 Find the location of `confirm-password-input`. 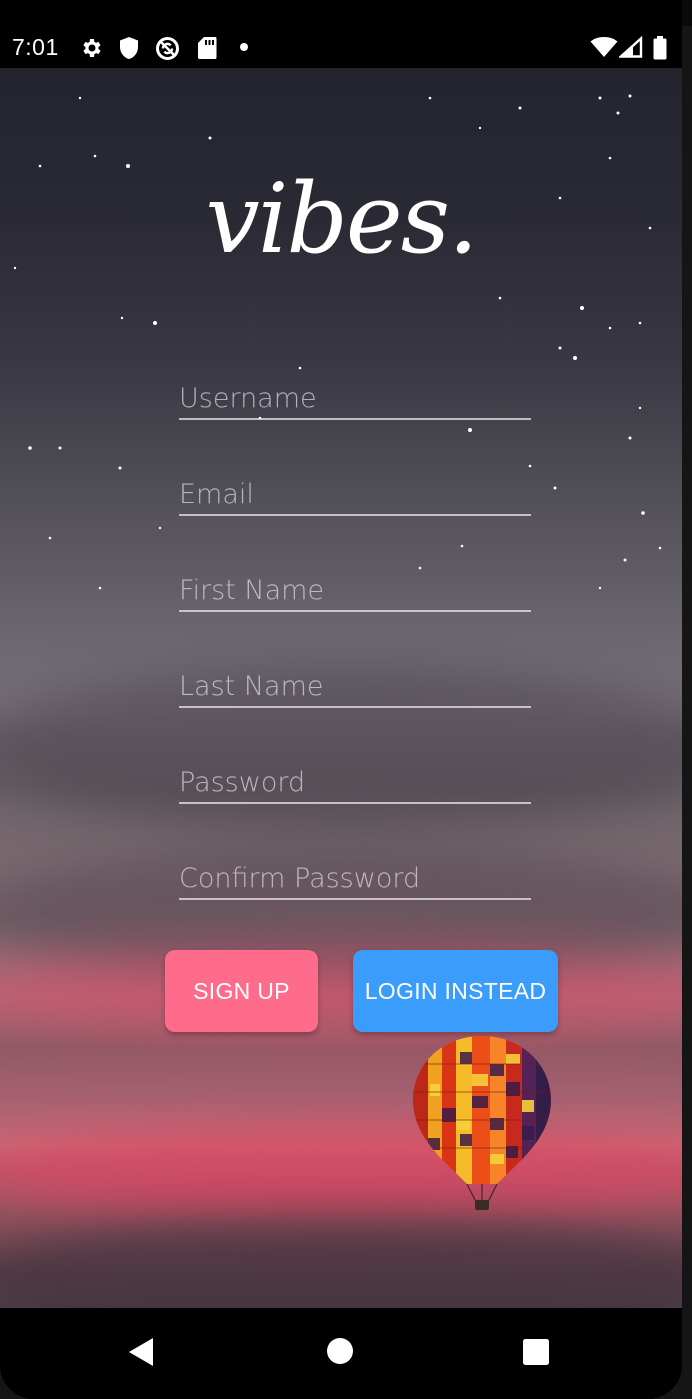

confirm-password-input is located at coordinates (355, 878).